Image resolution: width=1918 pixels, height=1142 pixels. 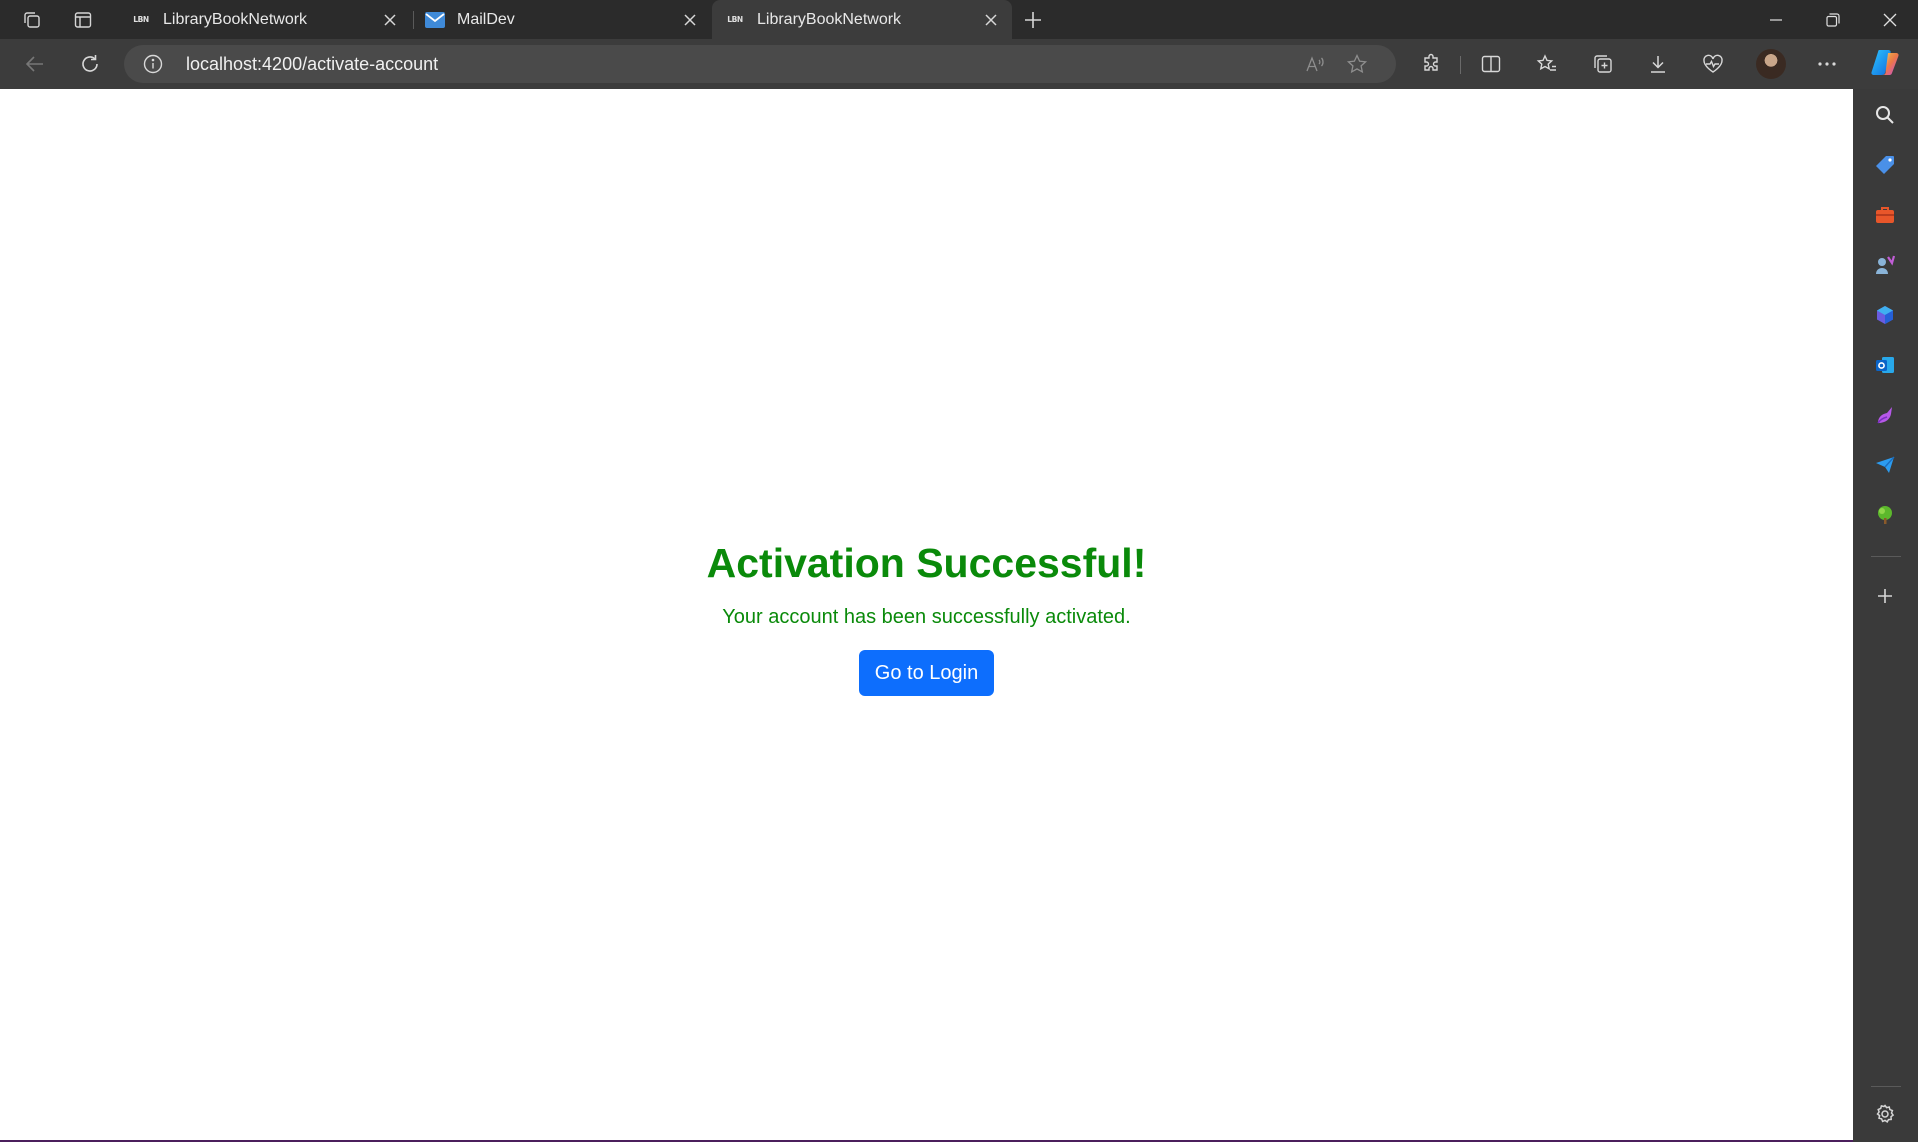 What do you see at coordinates (1315, 64) in the screenshot?
I see `read-aloud-icon` at bounding box center [1315, 64].